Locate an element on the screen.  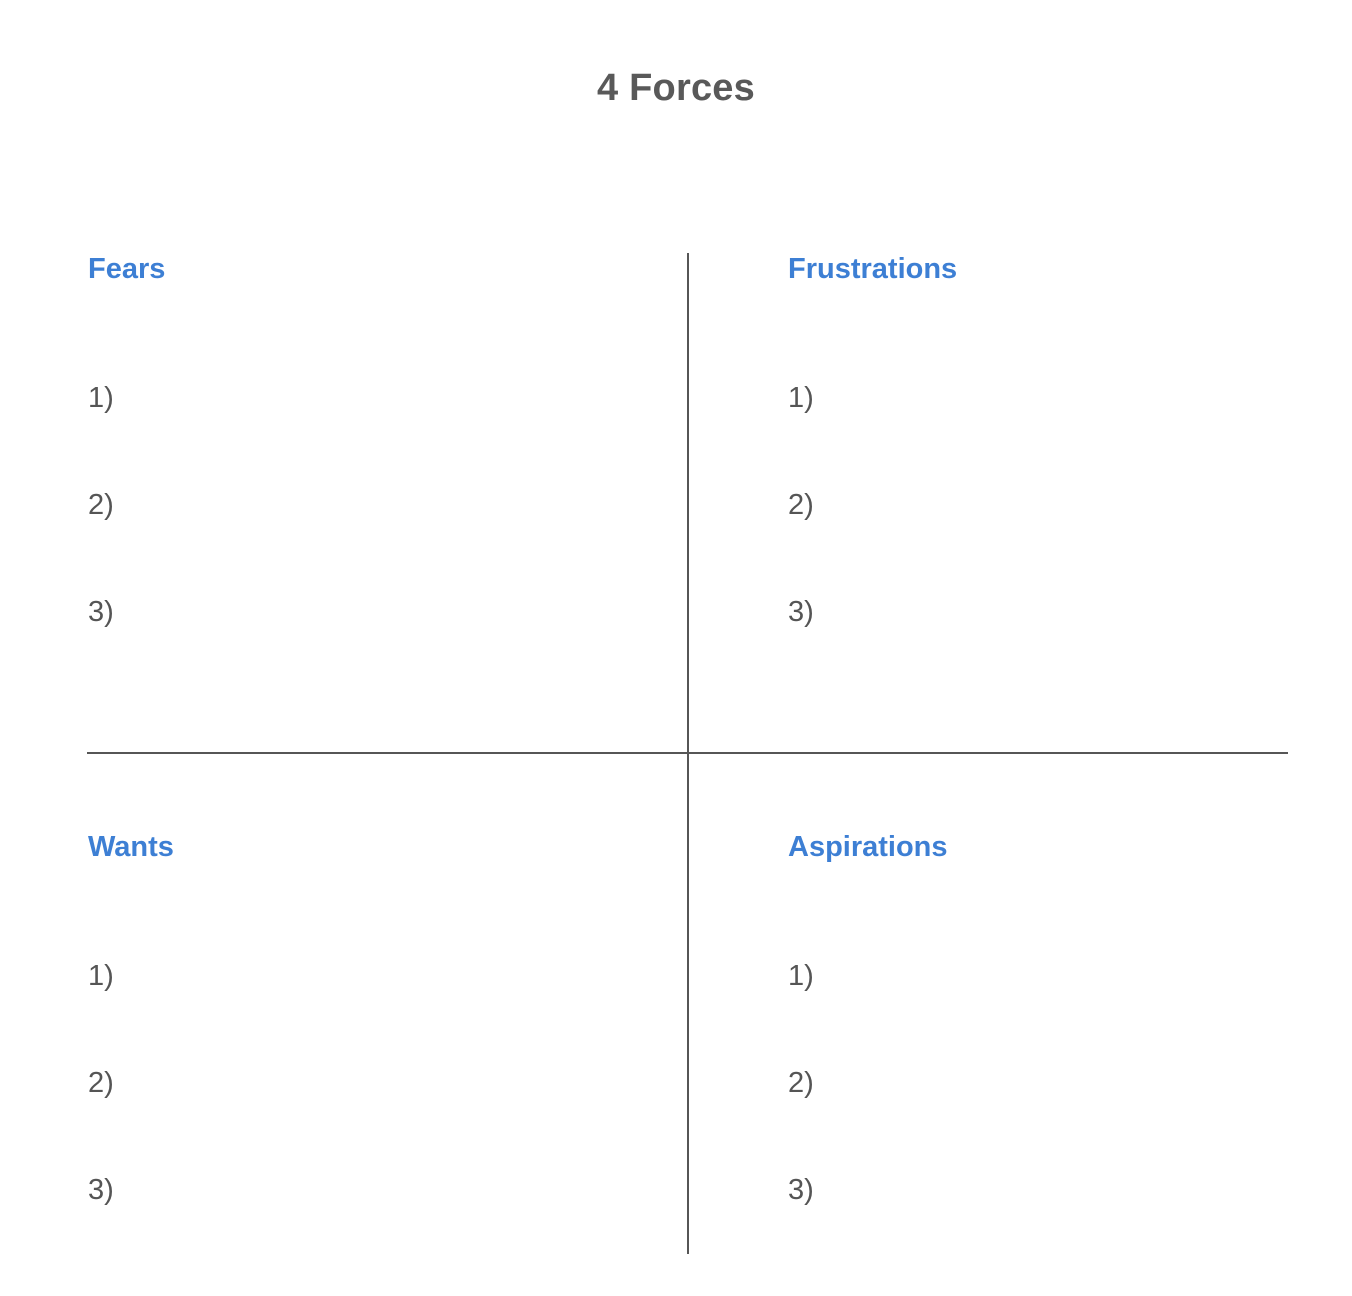
quadrant-fears: Fears 1) 2) 3) is located at coordinates (368, 439).